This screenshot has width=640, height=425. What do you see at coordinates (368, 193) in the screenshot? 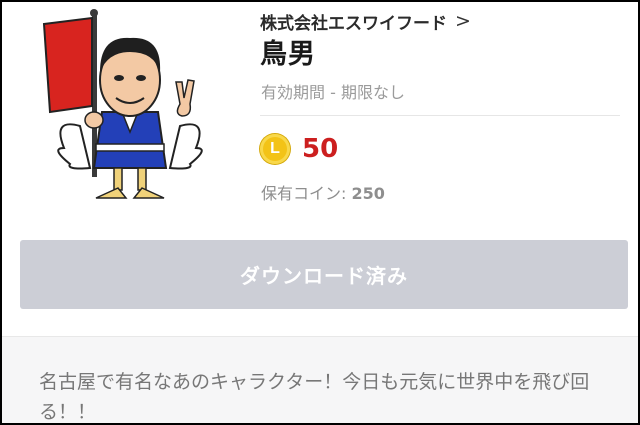
I see `owned-coins-value: 250` at bounding box center [368, 193].